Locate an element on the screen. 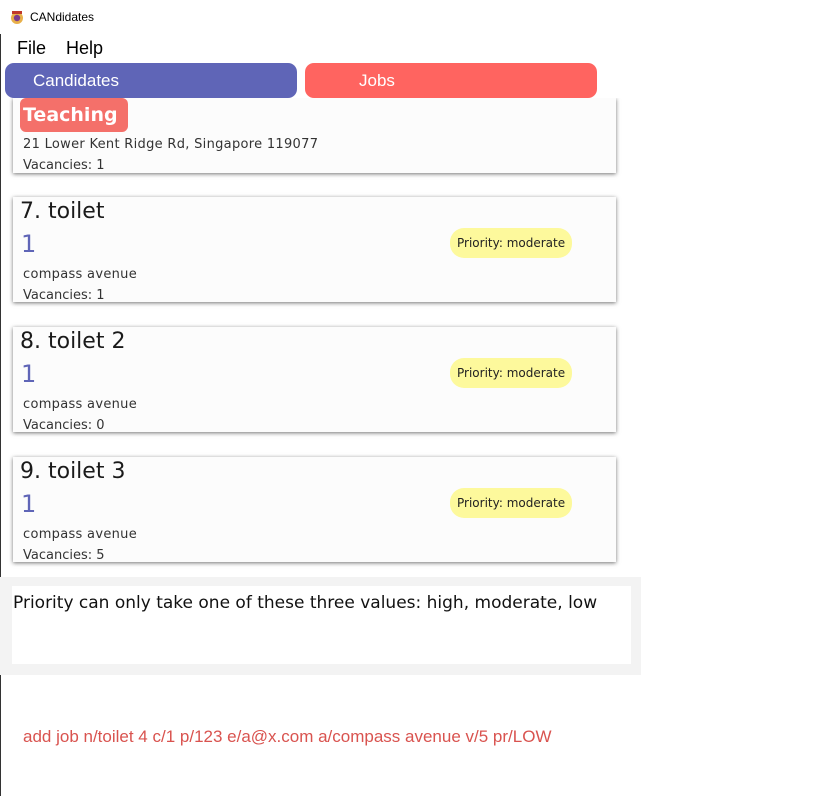 This screenshot has height=796, width=840. job-vacancies: Vacancies: 0 is located at coordinates (64, 425).